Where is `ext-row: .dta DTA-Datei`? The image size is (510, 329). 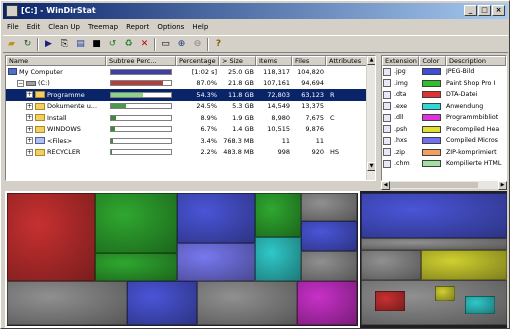
ext-row: .dta DTA-Datei is located at coordinates (444, 95).